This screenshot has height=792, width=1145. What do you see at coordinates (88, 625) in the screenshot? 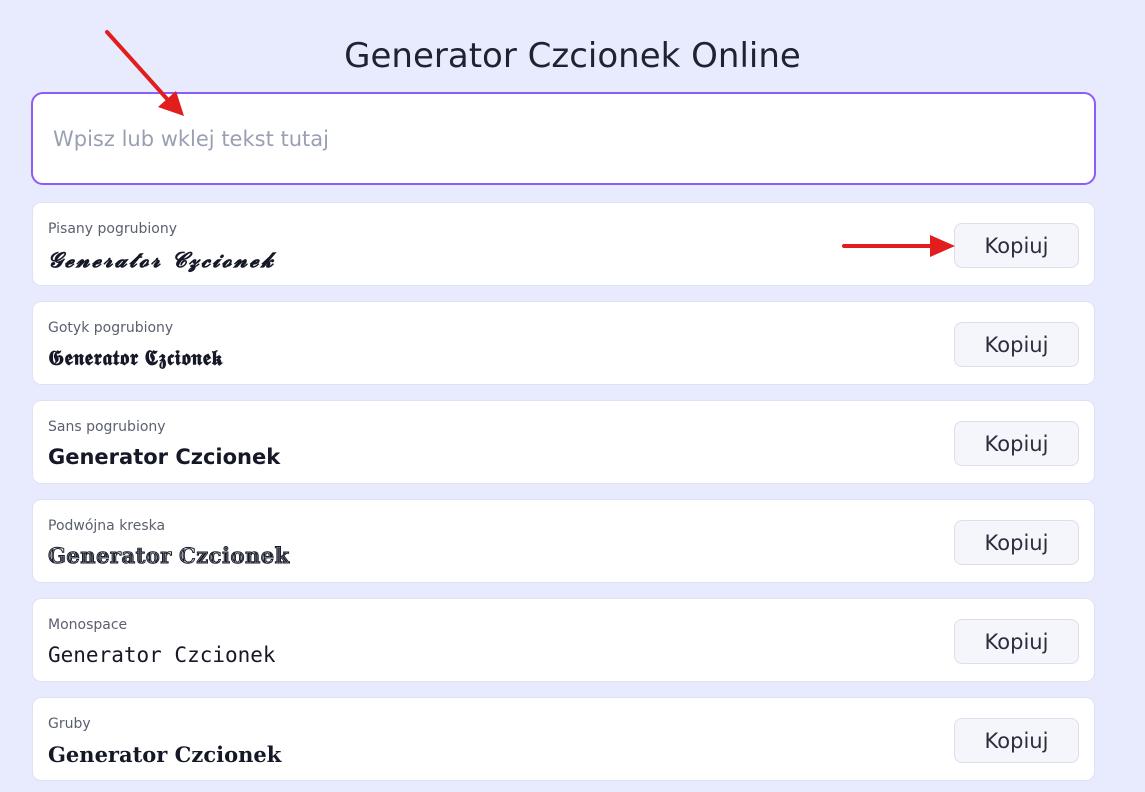
I see `style-label: Monospace` at bounding box center [88, 625].